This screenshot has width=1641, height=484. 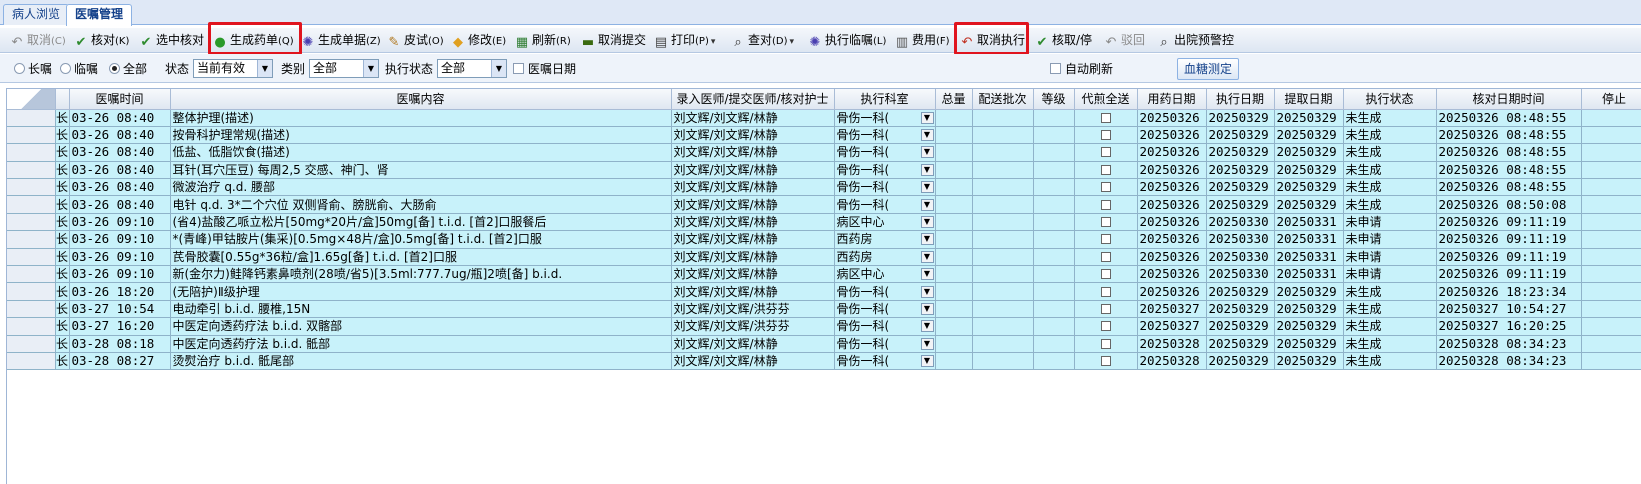 I want to click on tab-patient-browse: 病人浏览, so click(x=36, y=14).